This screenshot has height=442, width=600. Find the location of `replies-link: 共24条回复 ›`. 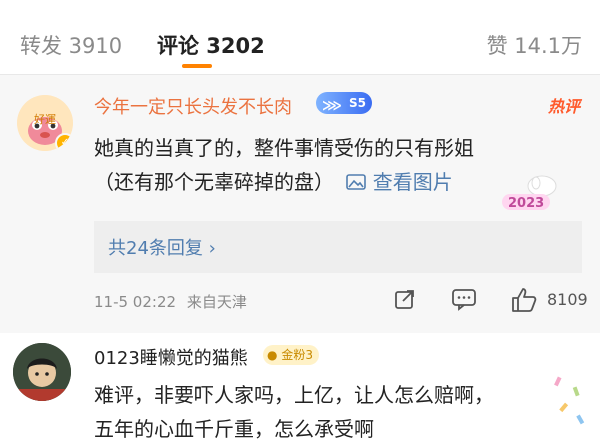

replies-link: 共24条回复 › is located at coordinates (162, 247).